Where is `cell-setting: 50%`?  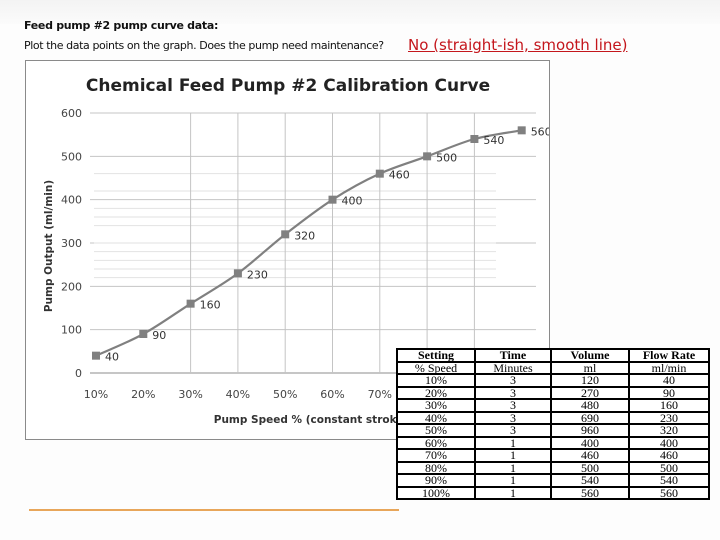
cell-setting: 50% is located at coordinates (436, 430).